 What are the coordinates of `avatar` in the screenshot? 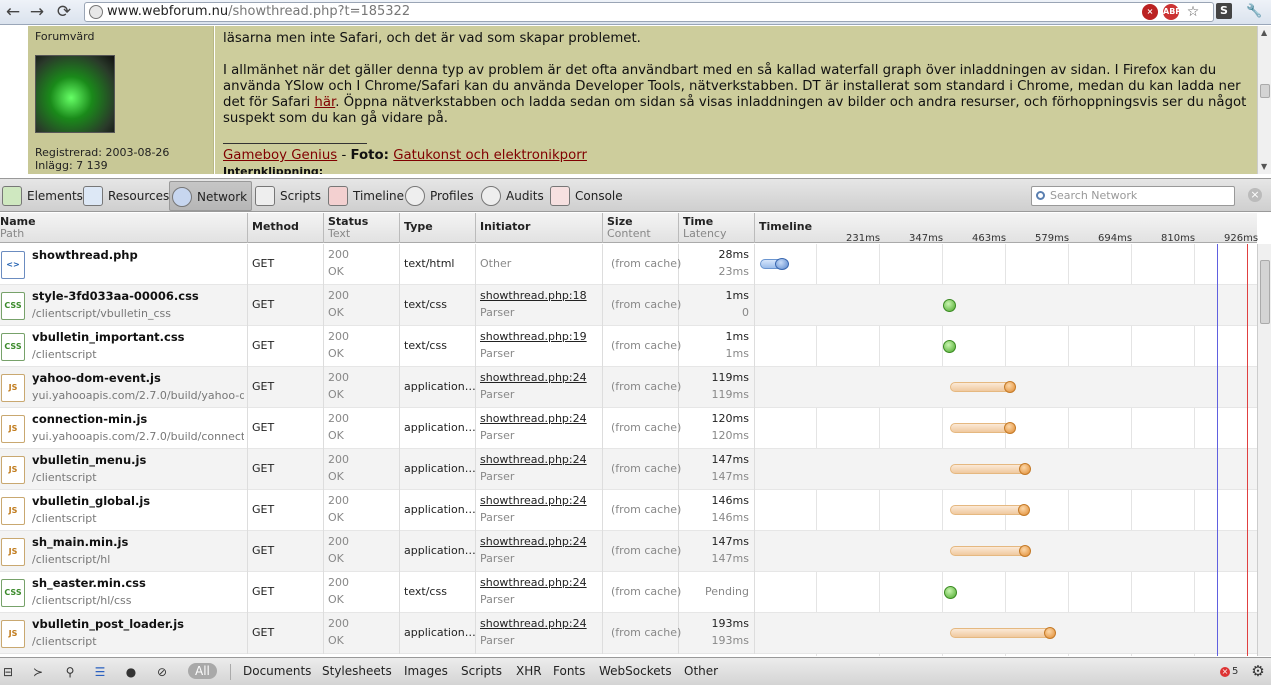 It's located at (75, 94).